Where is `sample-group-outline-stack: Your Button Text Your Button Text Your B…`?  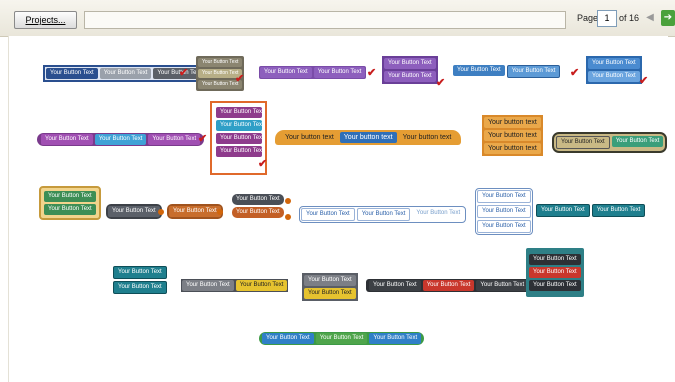
sample-group-outline-stack: Your Button Text Your Button Text Your B… is located at coordinates (504, 211).